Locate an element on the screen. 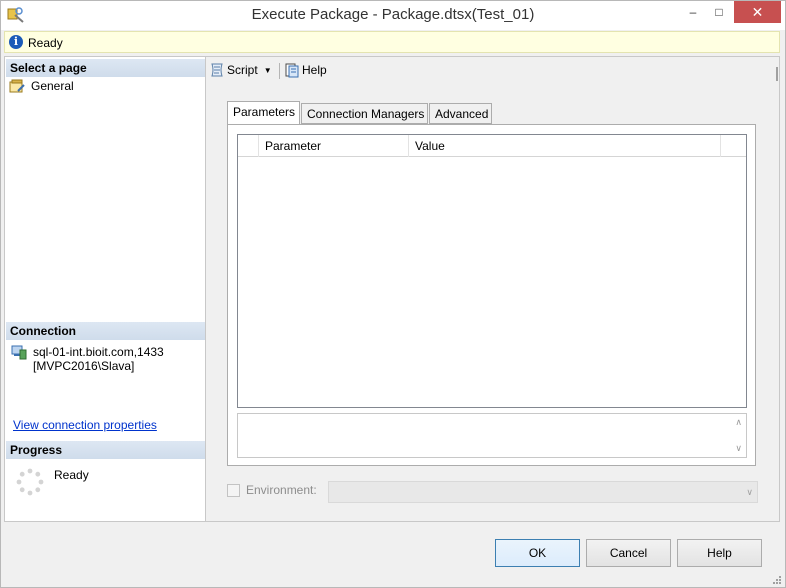 The image size is (786, 588). ok-button: OK is located at coordinates (537, 553).